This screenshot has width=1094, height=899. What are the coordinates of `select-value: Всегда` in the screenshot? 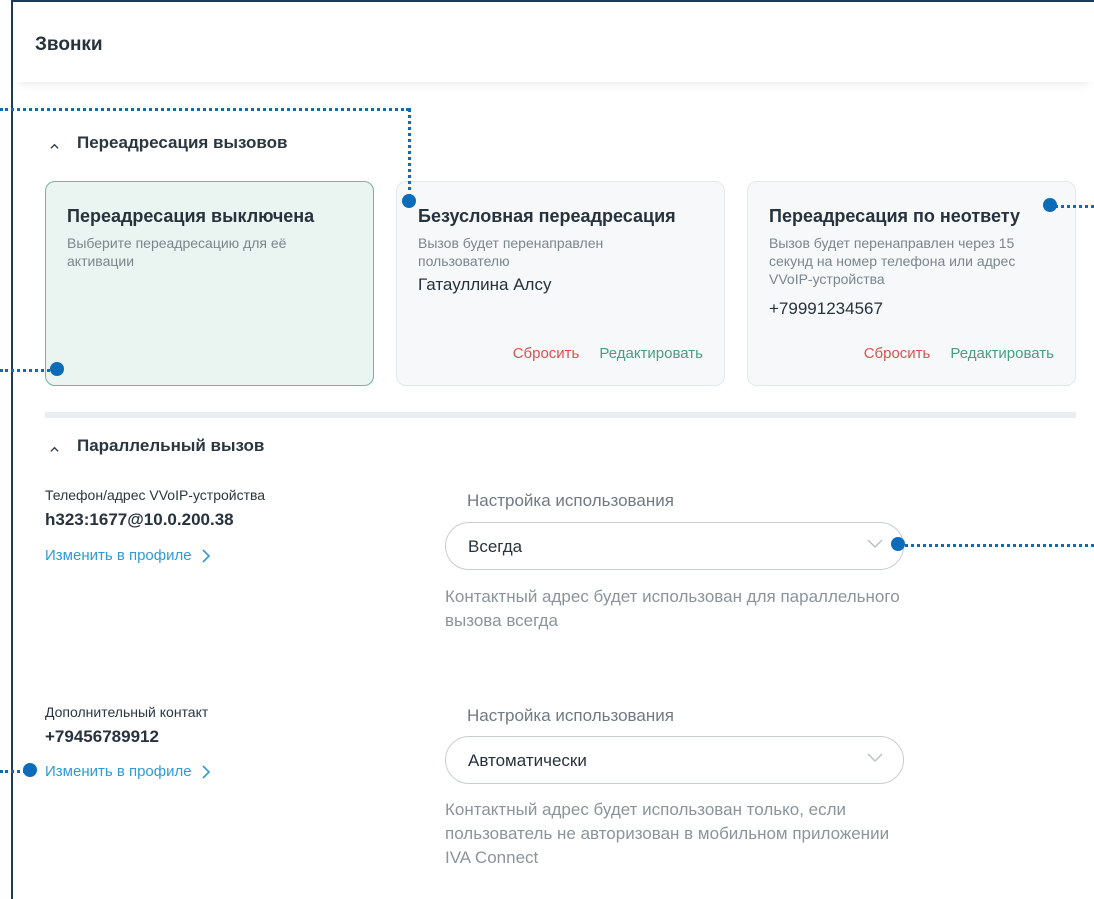 It's located at (495, 546).